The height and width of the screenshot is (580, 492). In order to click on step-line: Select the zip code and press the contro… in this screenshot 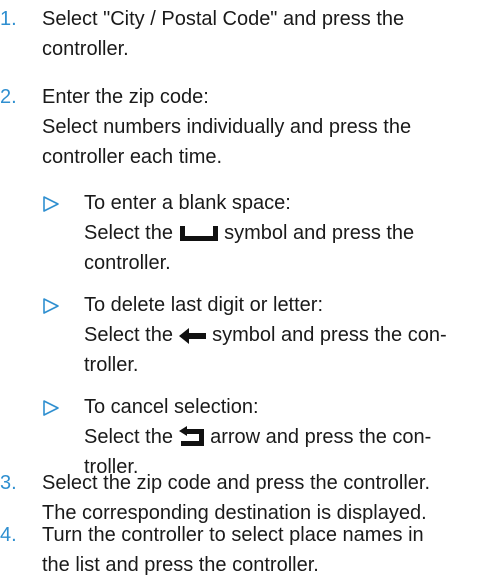, I will do `click(236, 483)`.